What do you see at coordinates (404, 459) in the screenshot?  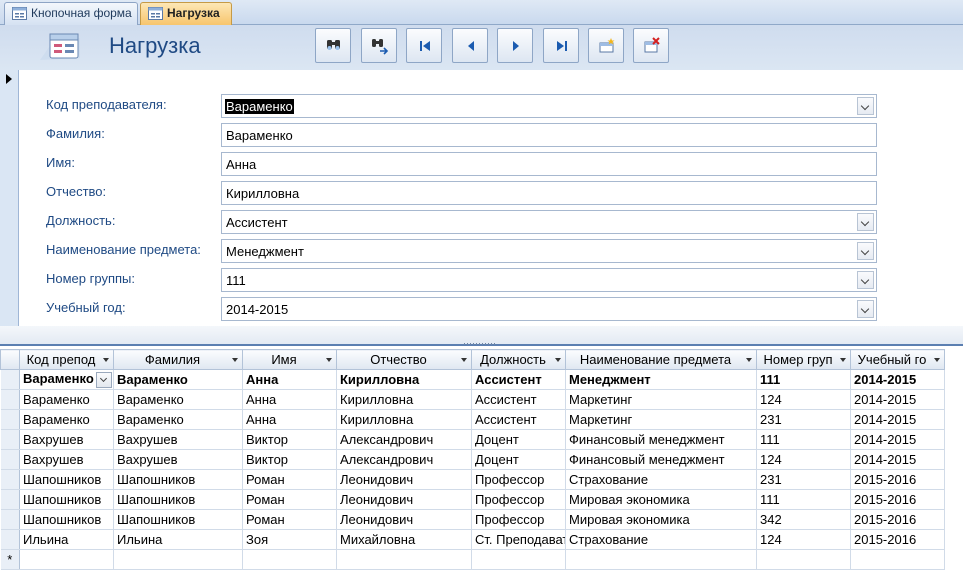 I see `table-cell: Александрович` at bounding box center [404, 459].